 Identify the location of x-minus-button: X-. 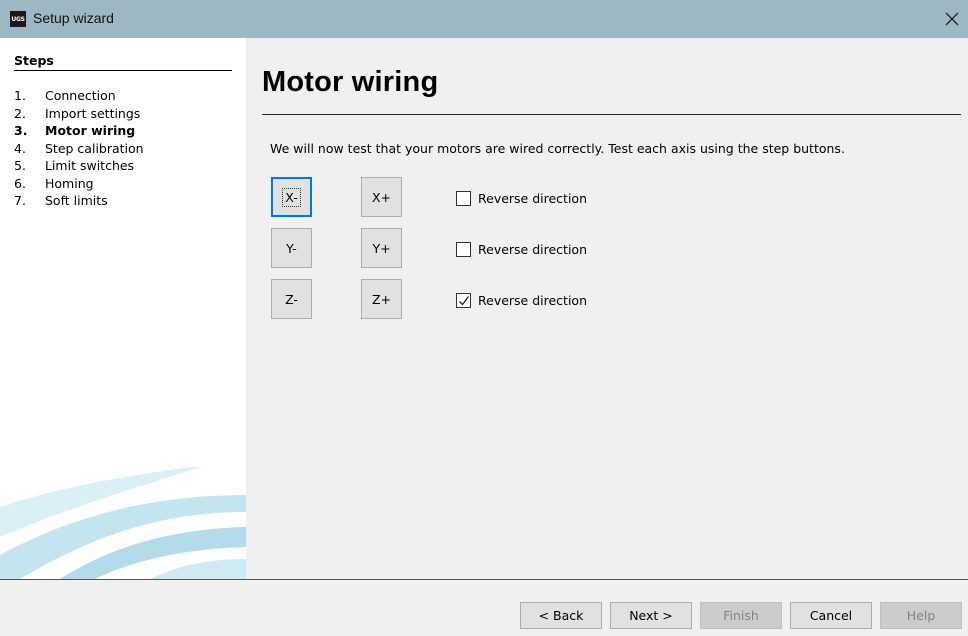
(291, 197).